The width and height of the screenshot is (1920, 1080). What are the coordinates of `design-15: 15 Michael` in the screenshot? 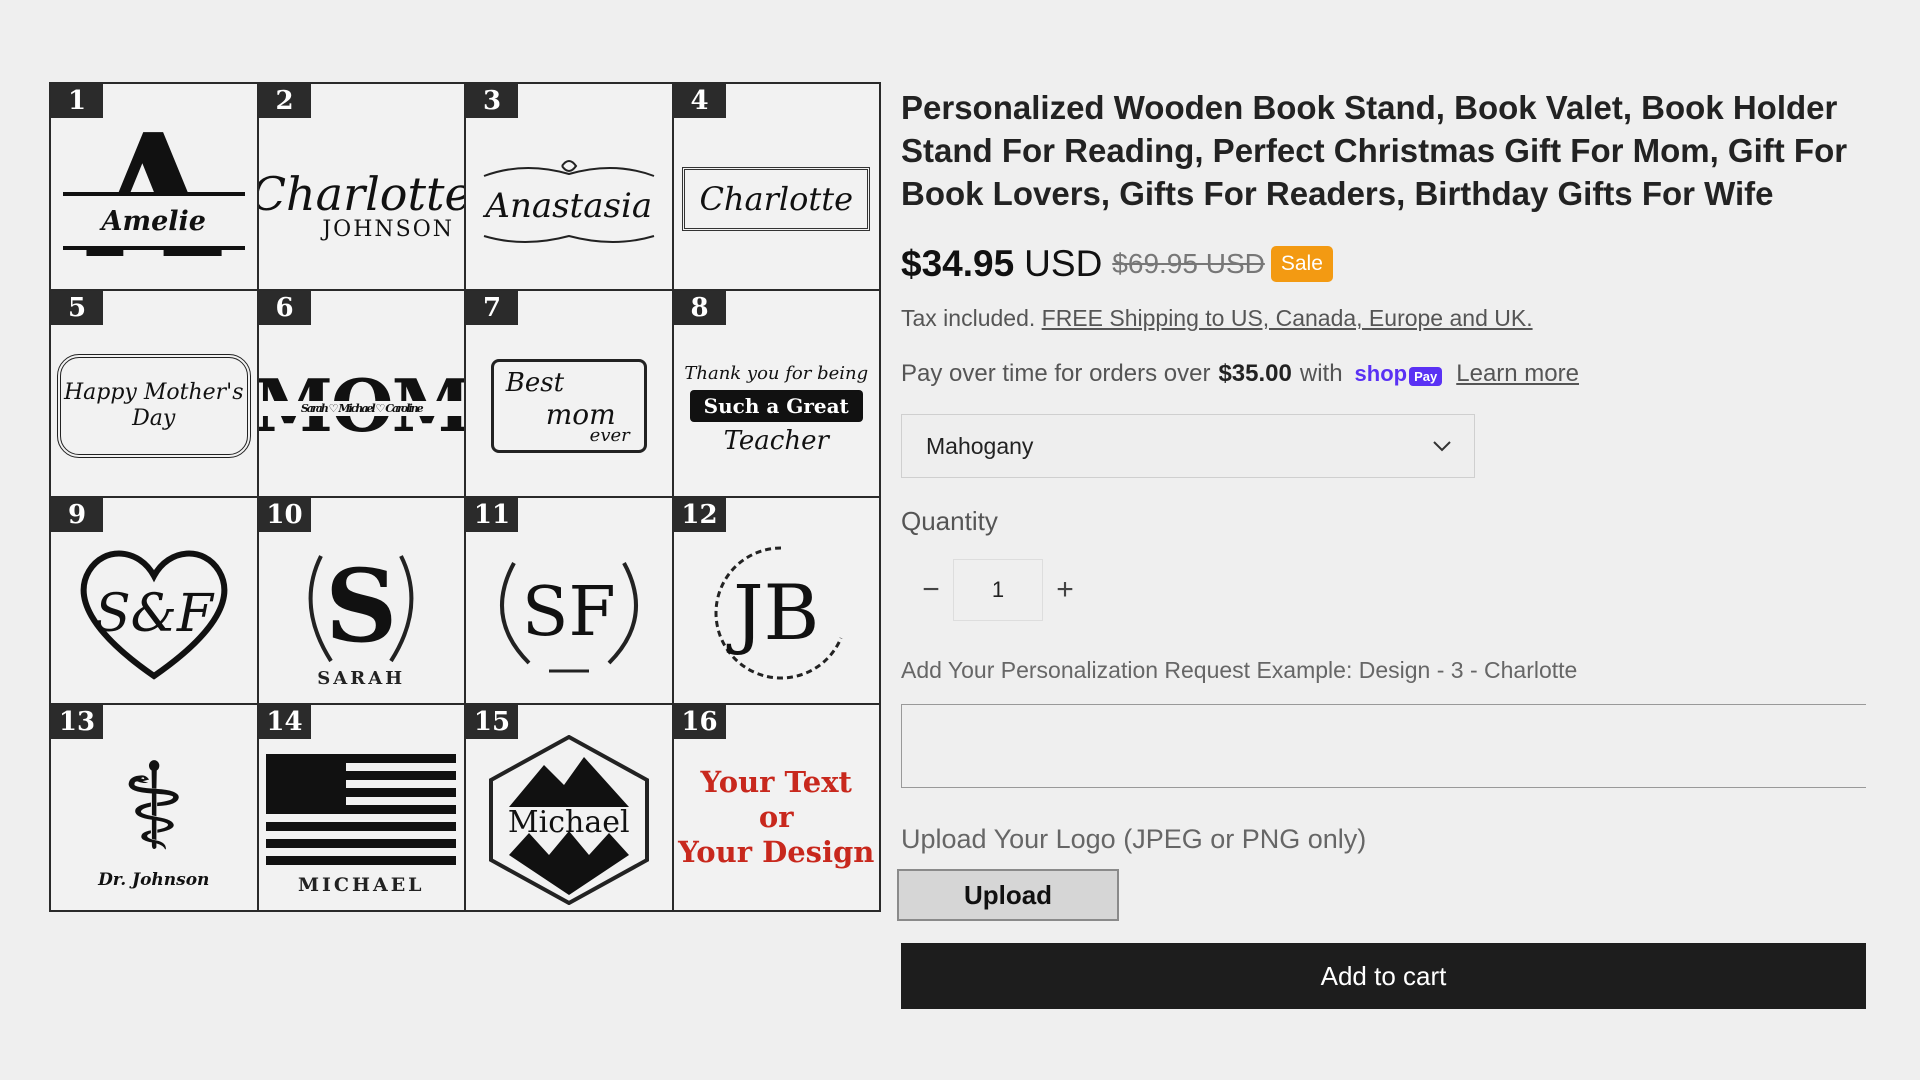 It's located at (569, 807).